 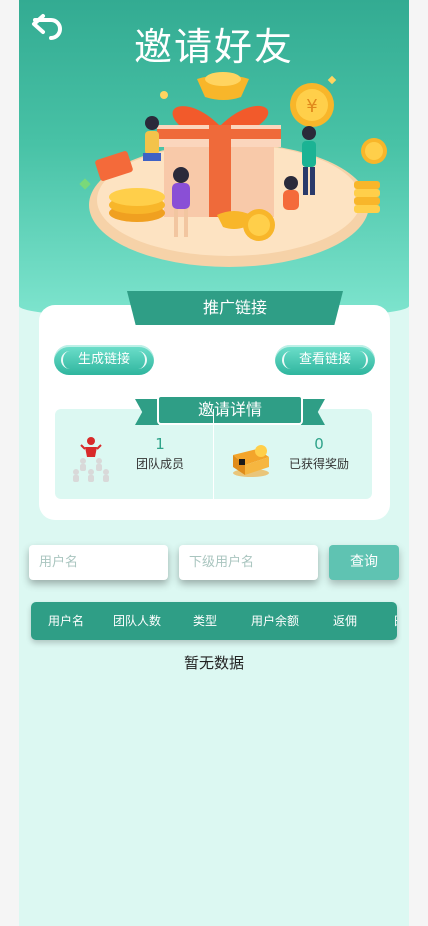 I want to click on generate-link-button: 生成链接, so click(x=104, y=360).